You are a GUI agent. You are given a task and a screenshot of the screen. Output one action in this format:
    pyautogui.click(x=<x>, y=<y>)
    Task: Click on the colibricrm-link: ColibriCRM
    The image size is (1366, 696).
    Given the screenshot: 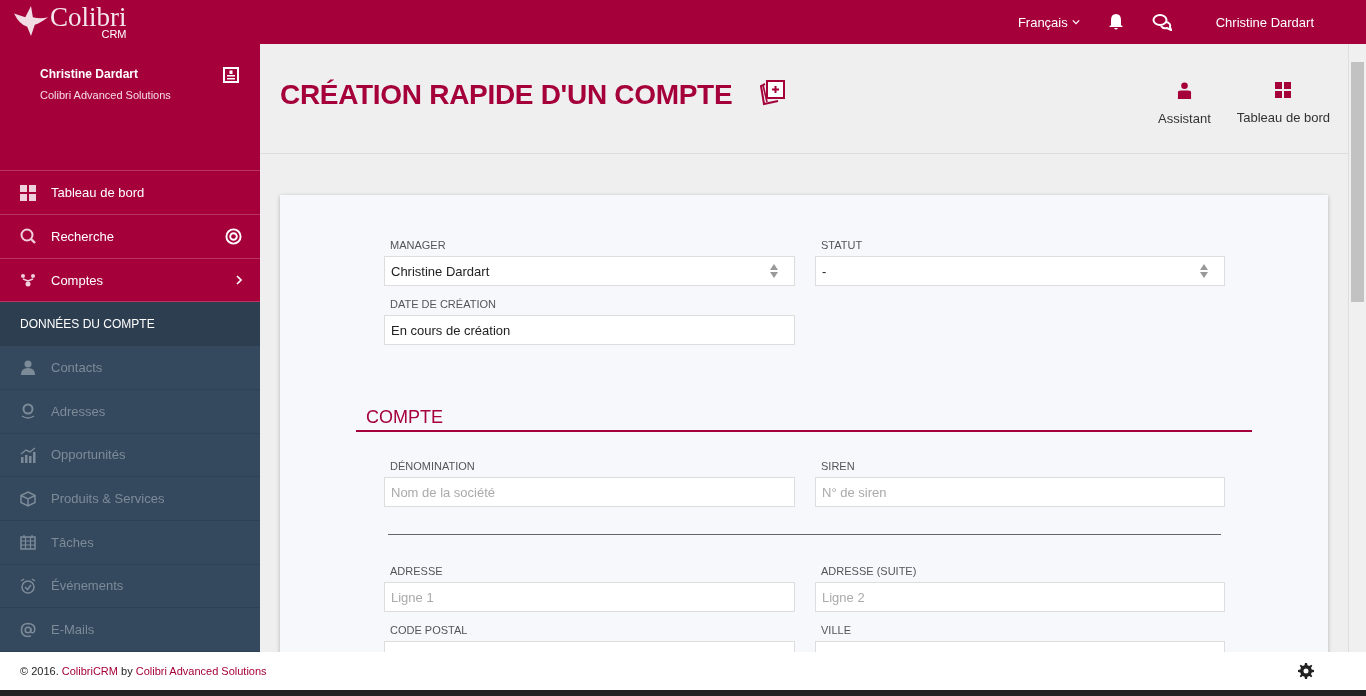 What is the action you would take?
    pyautogui.click(x=89, y=671)
    